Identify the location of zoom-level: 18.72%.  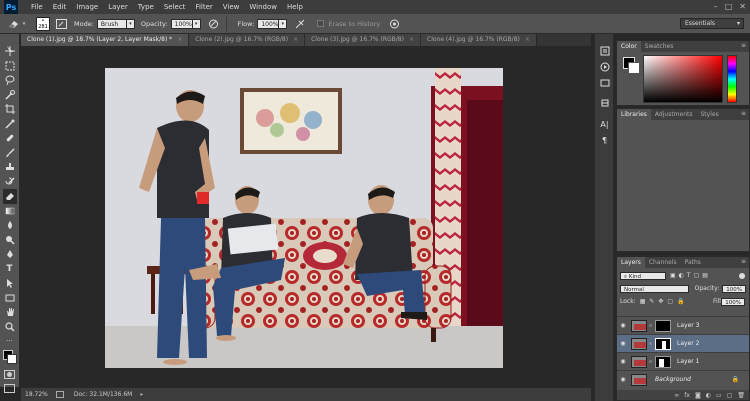
(36, 394).